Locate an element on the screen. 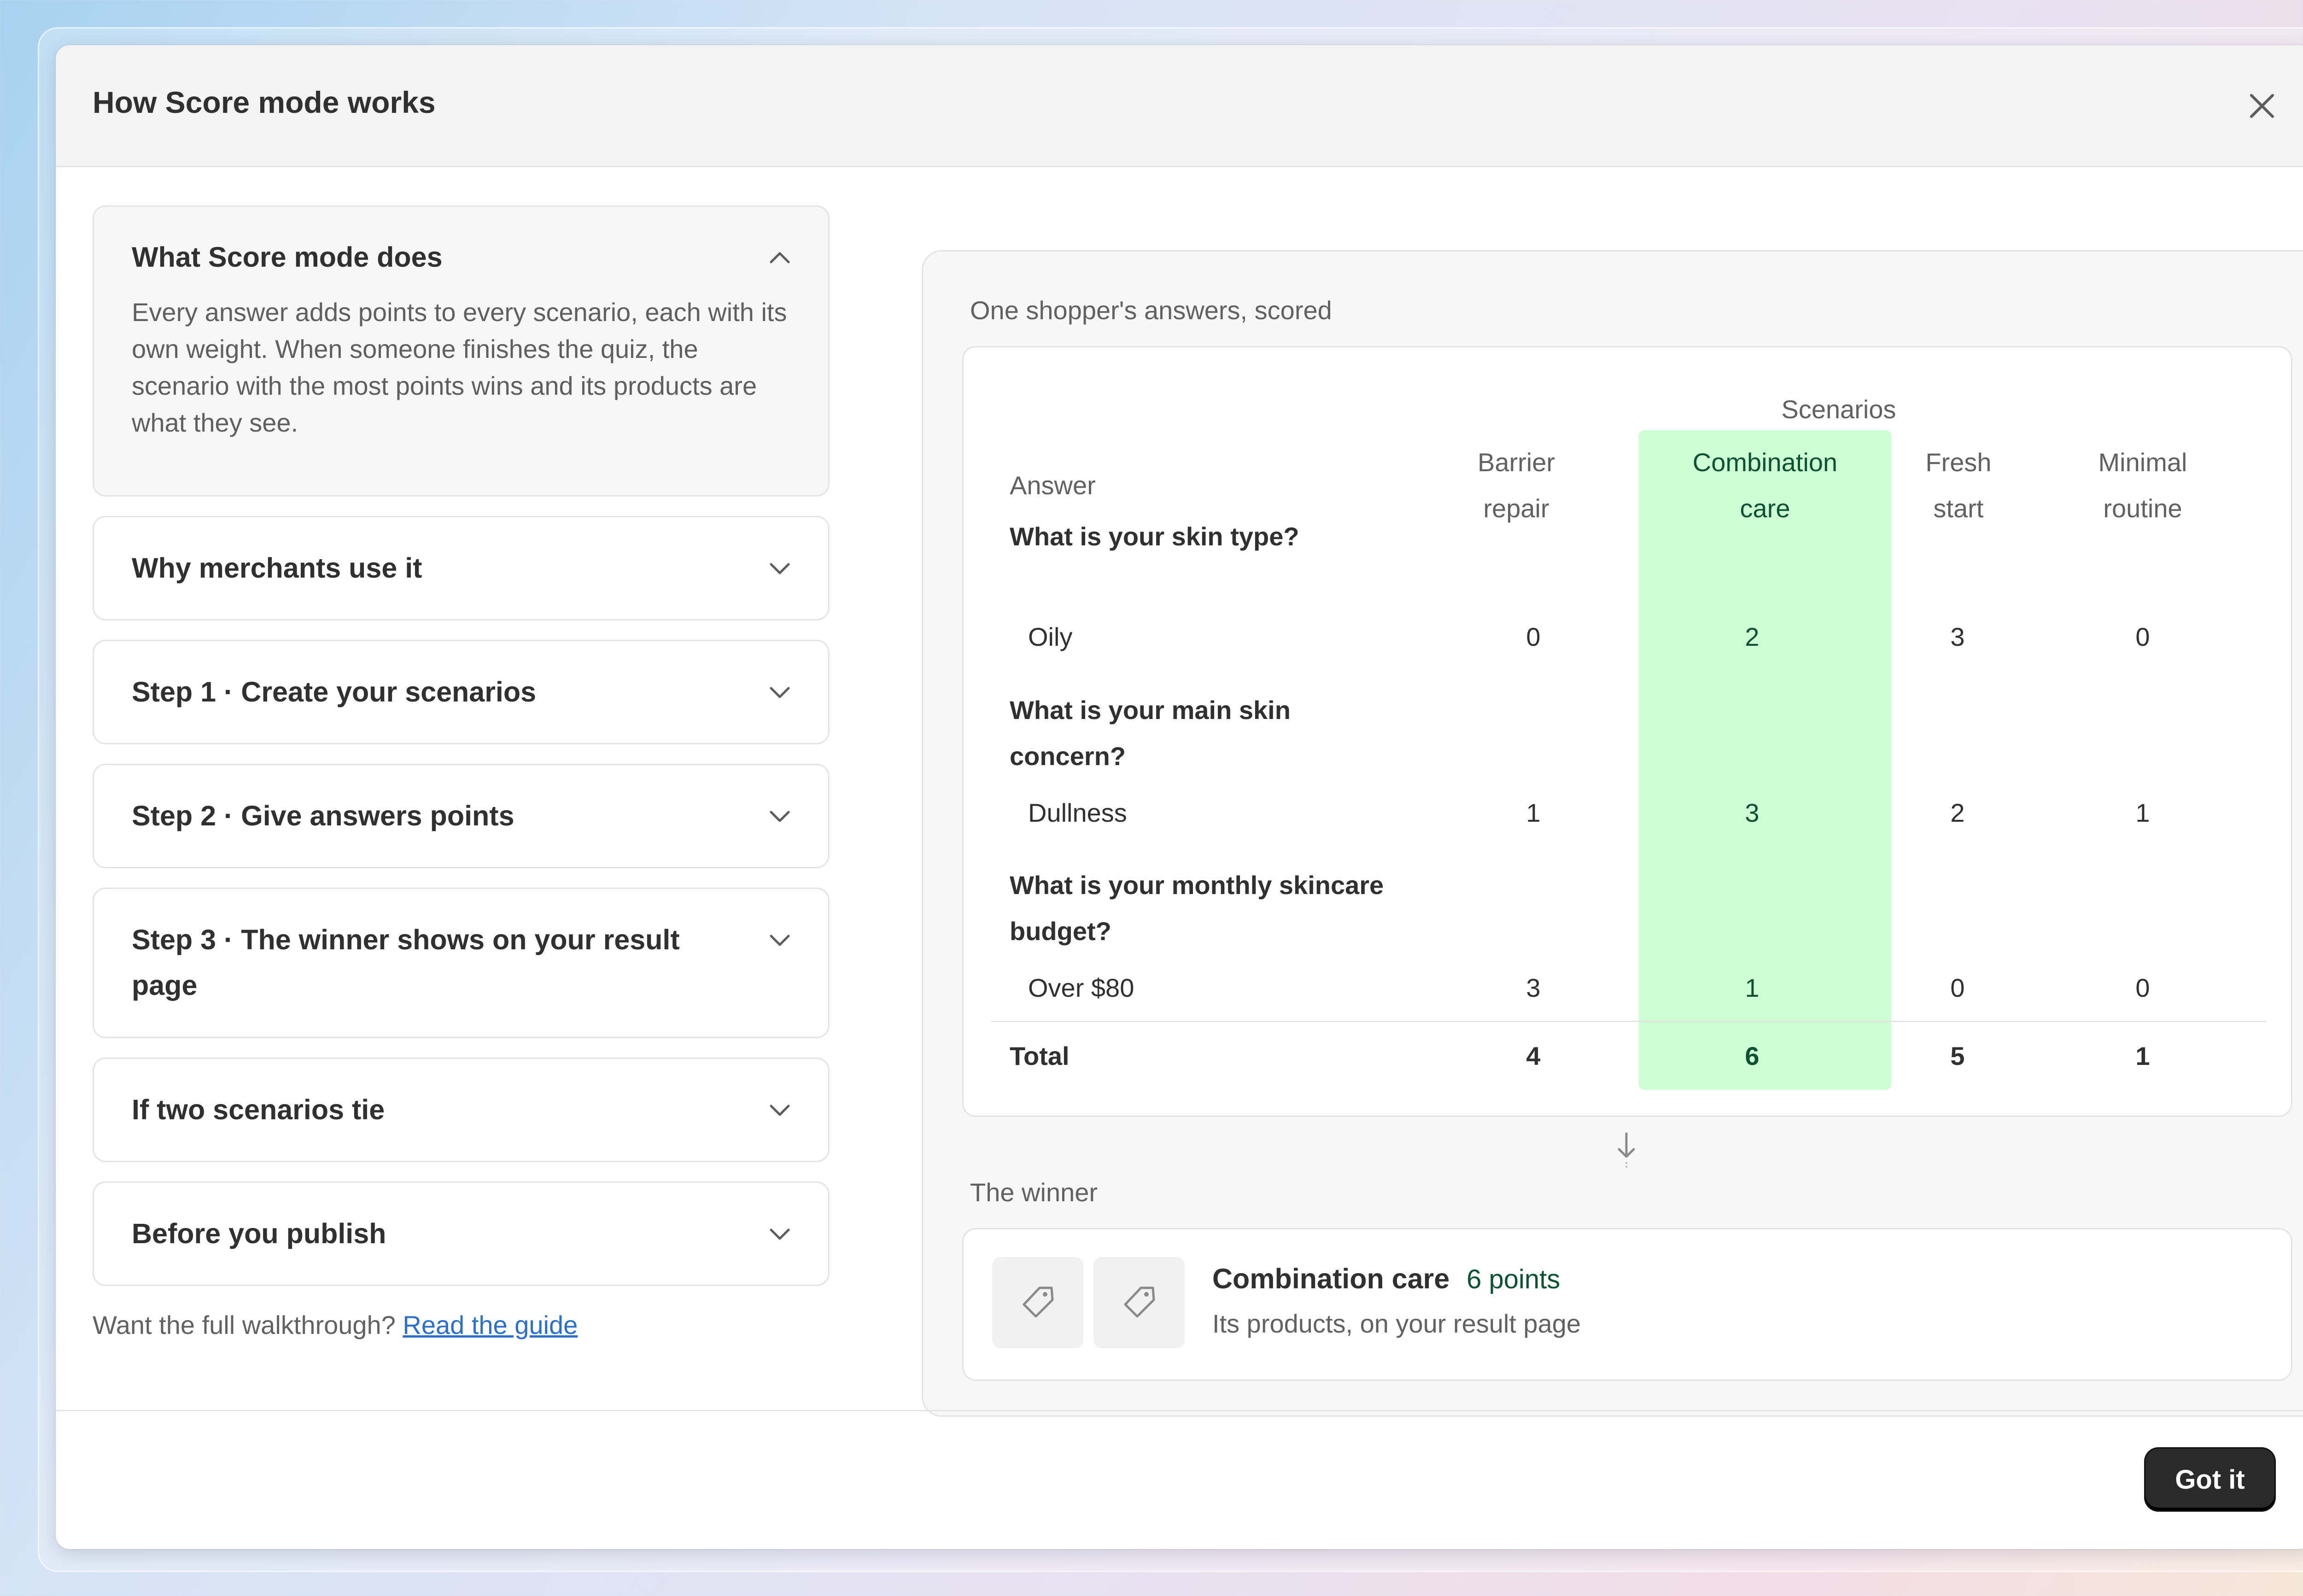 The image size is (2303, 1596). winner-description: Its products, on your result page is located at coordinates (1396, 1323).